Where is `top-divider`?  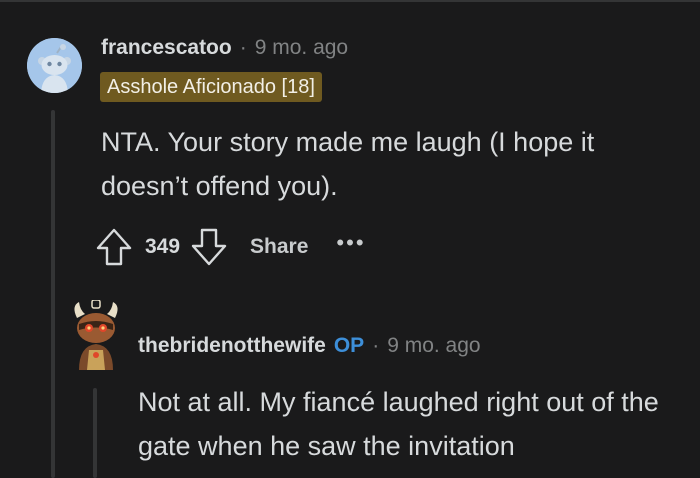 top-divider is located at coordinates (350, 1).